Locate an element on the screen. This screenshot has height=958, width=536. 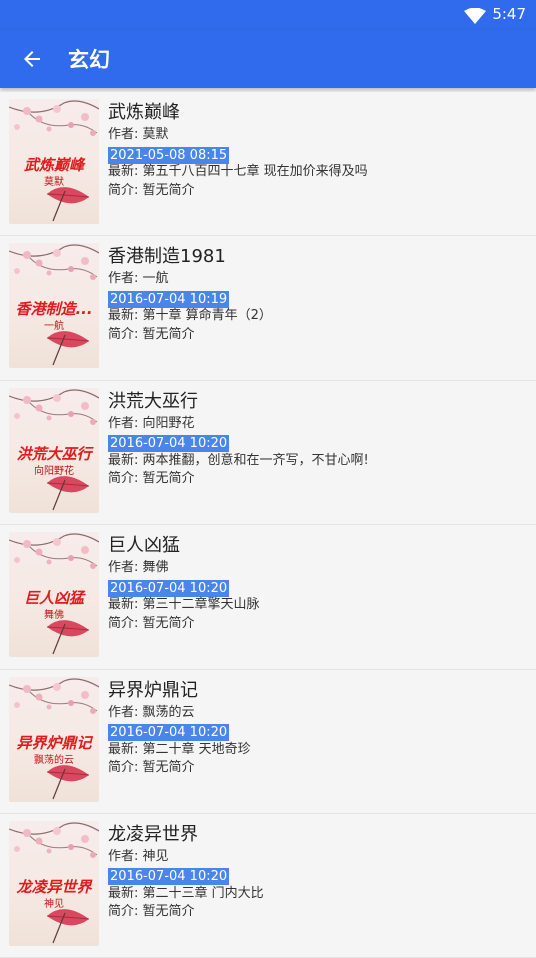
book-author: 作者: 舞佛 is located at coordinates (138, 568).